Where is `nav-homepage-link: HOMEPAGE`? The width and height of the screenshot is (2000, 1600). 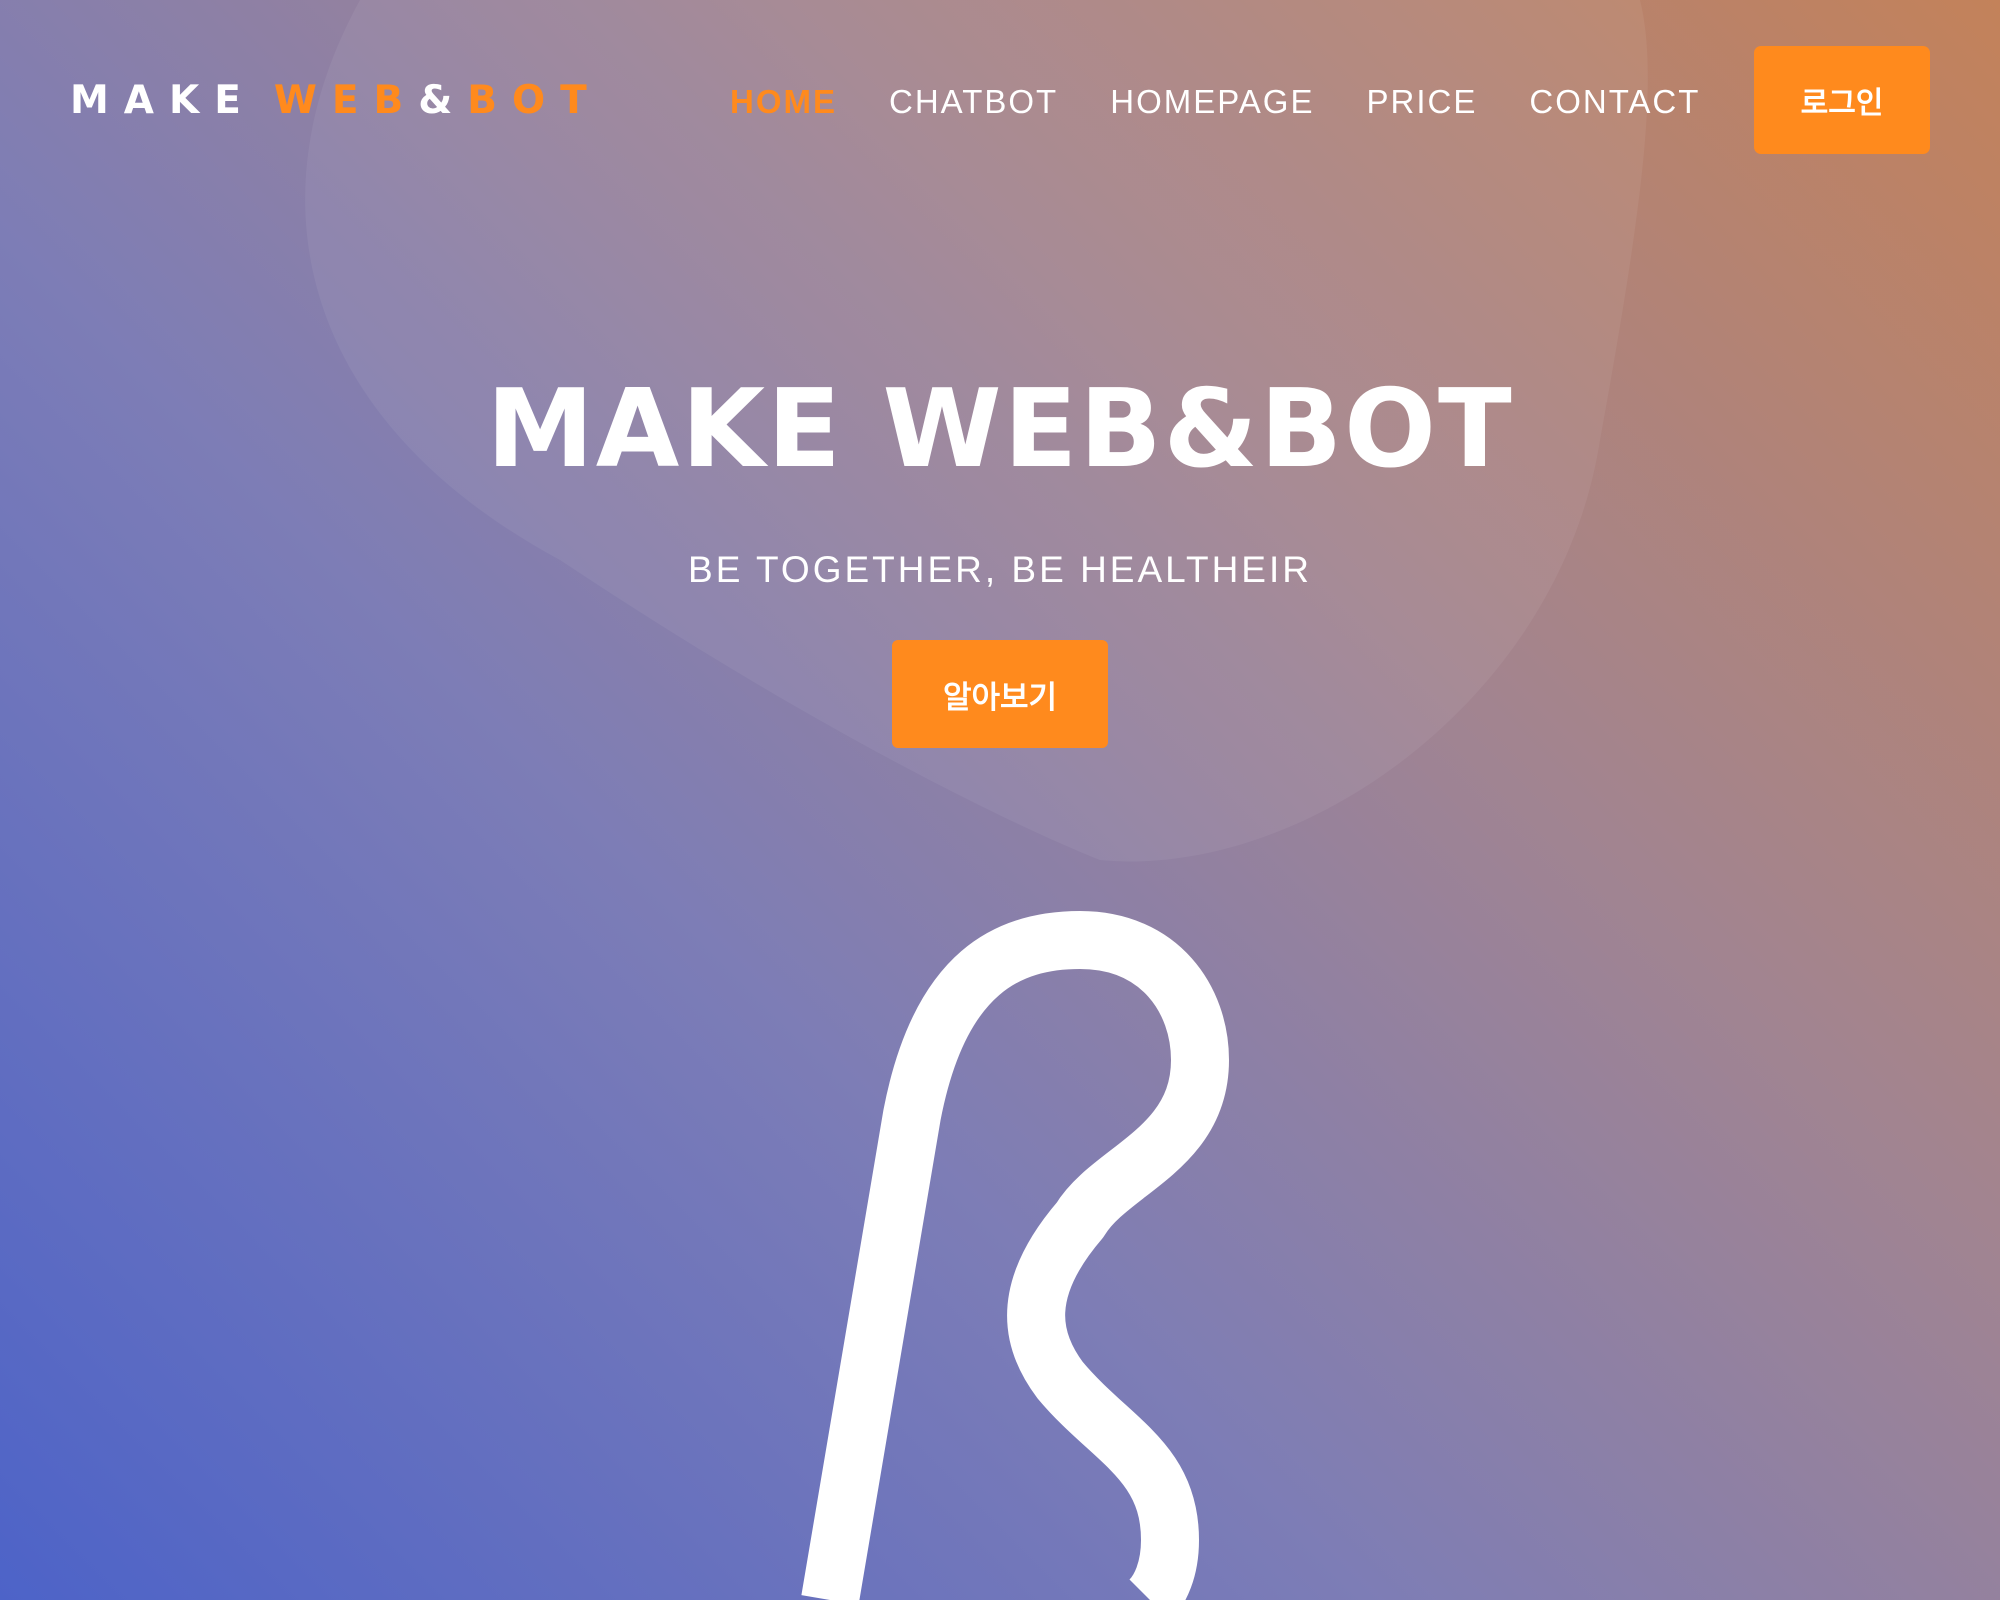
nav-homepage-link: HOMEPAGE is located at coordinates (1212, 102).